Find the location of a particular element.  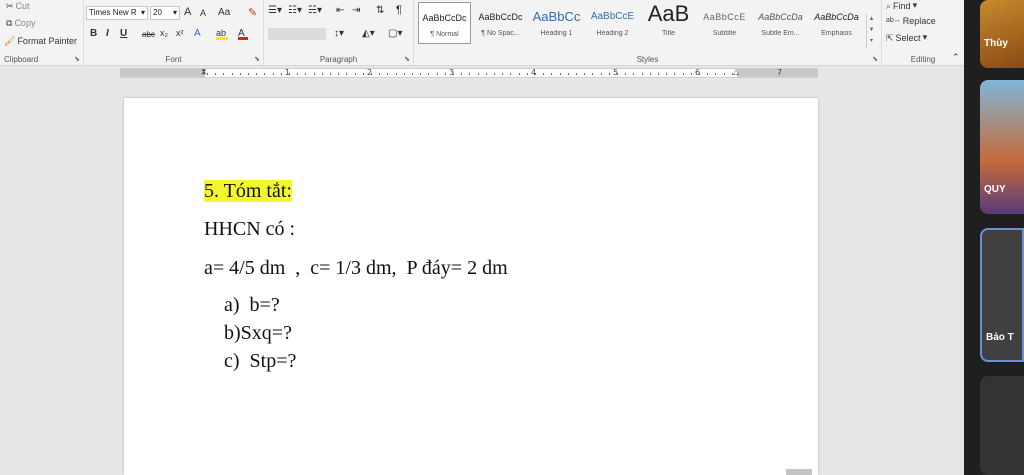

copy-button: ⧉ Copy is located at coordinates (20, 23).